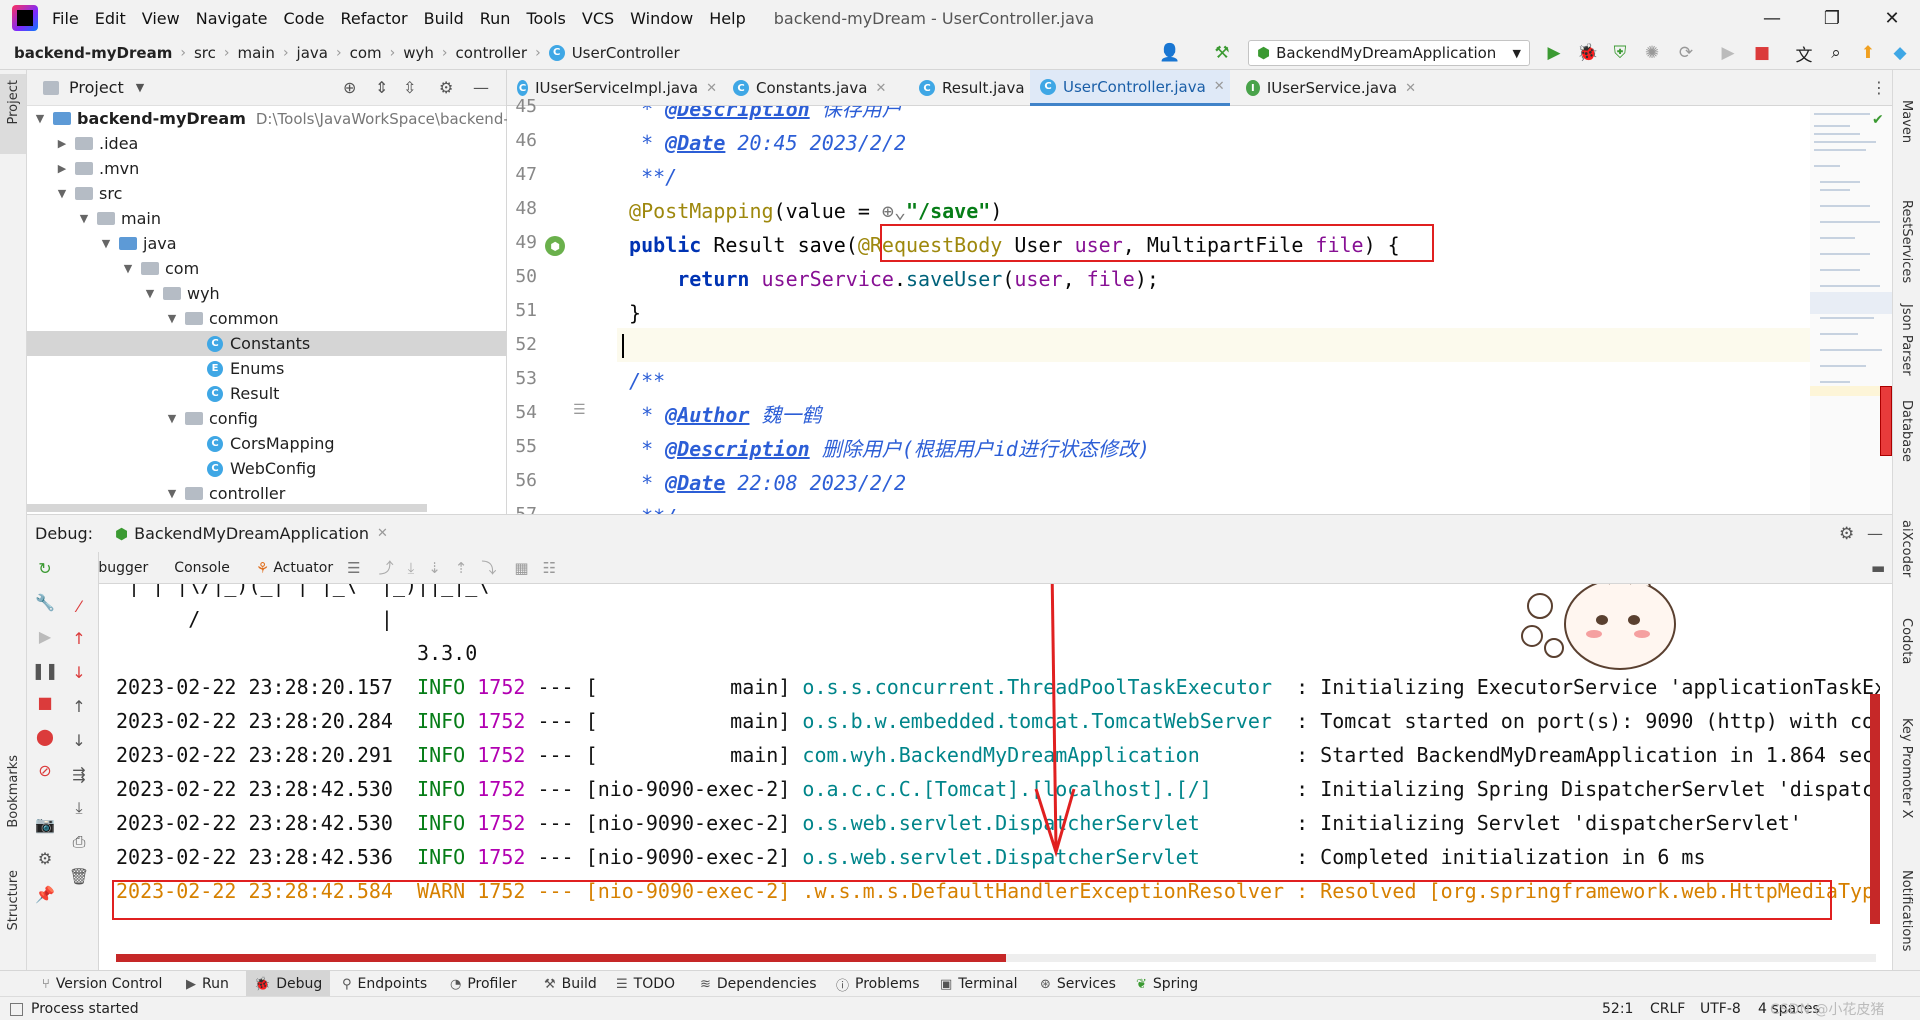 The height and width of the screenshot is (1020, 1920). Describe the element at coordinates (444, 18) in the screenshot. I see `menu-build: Build` at that location.